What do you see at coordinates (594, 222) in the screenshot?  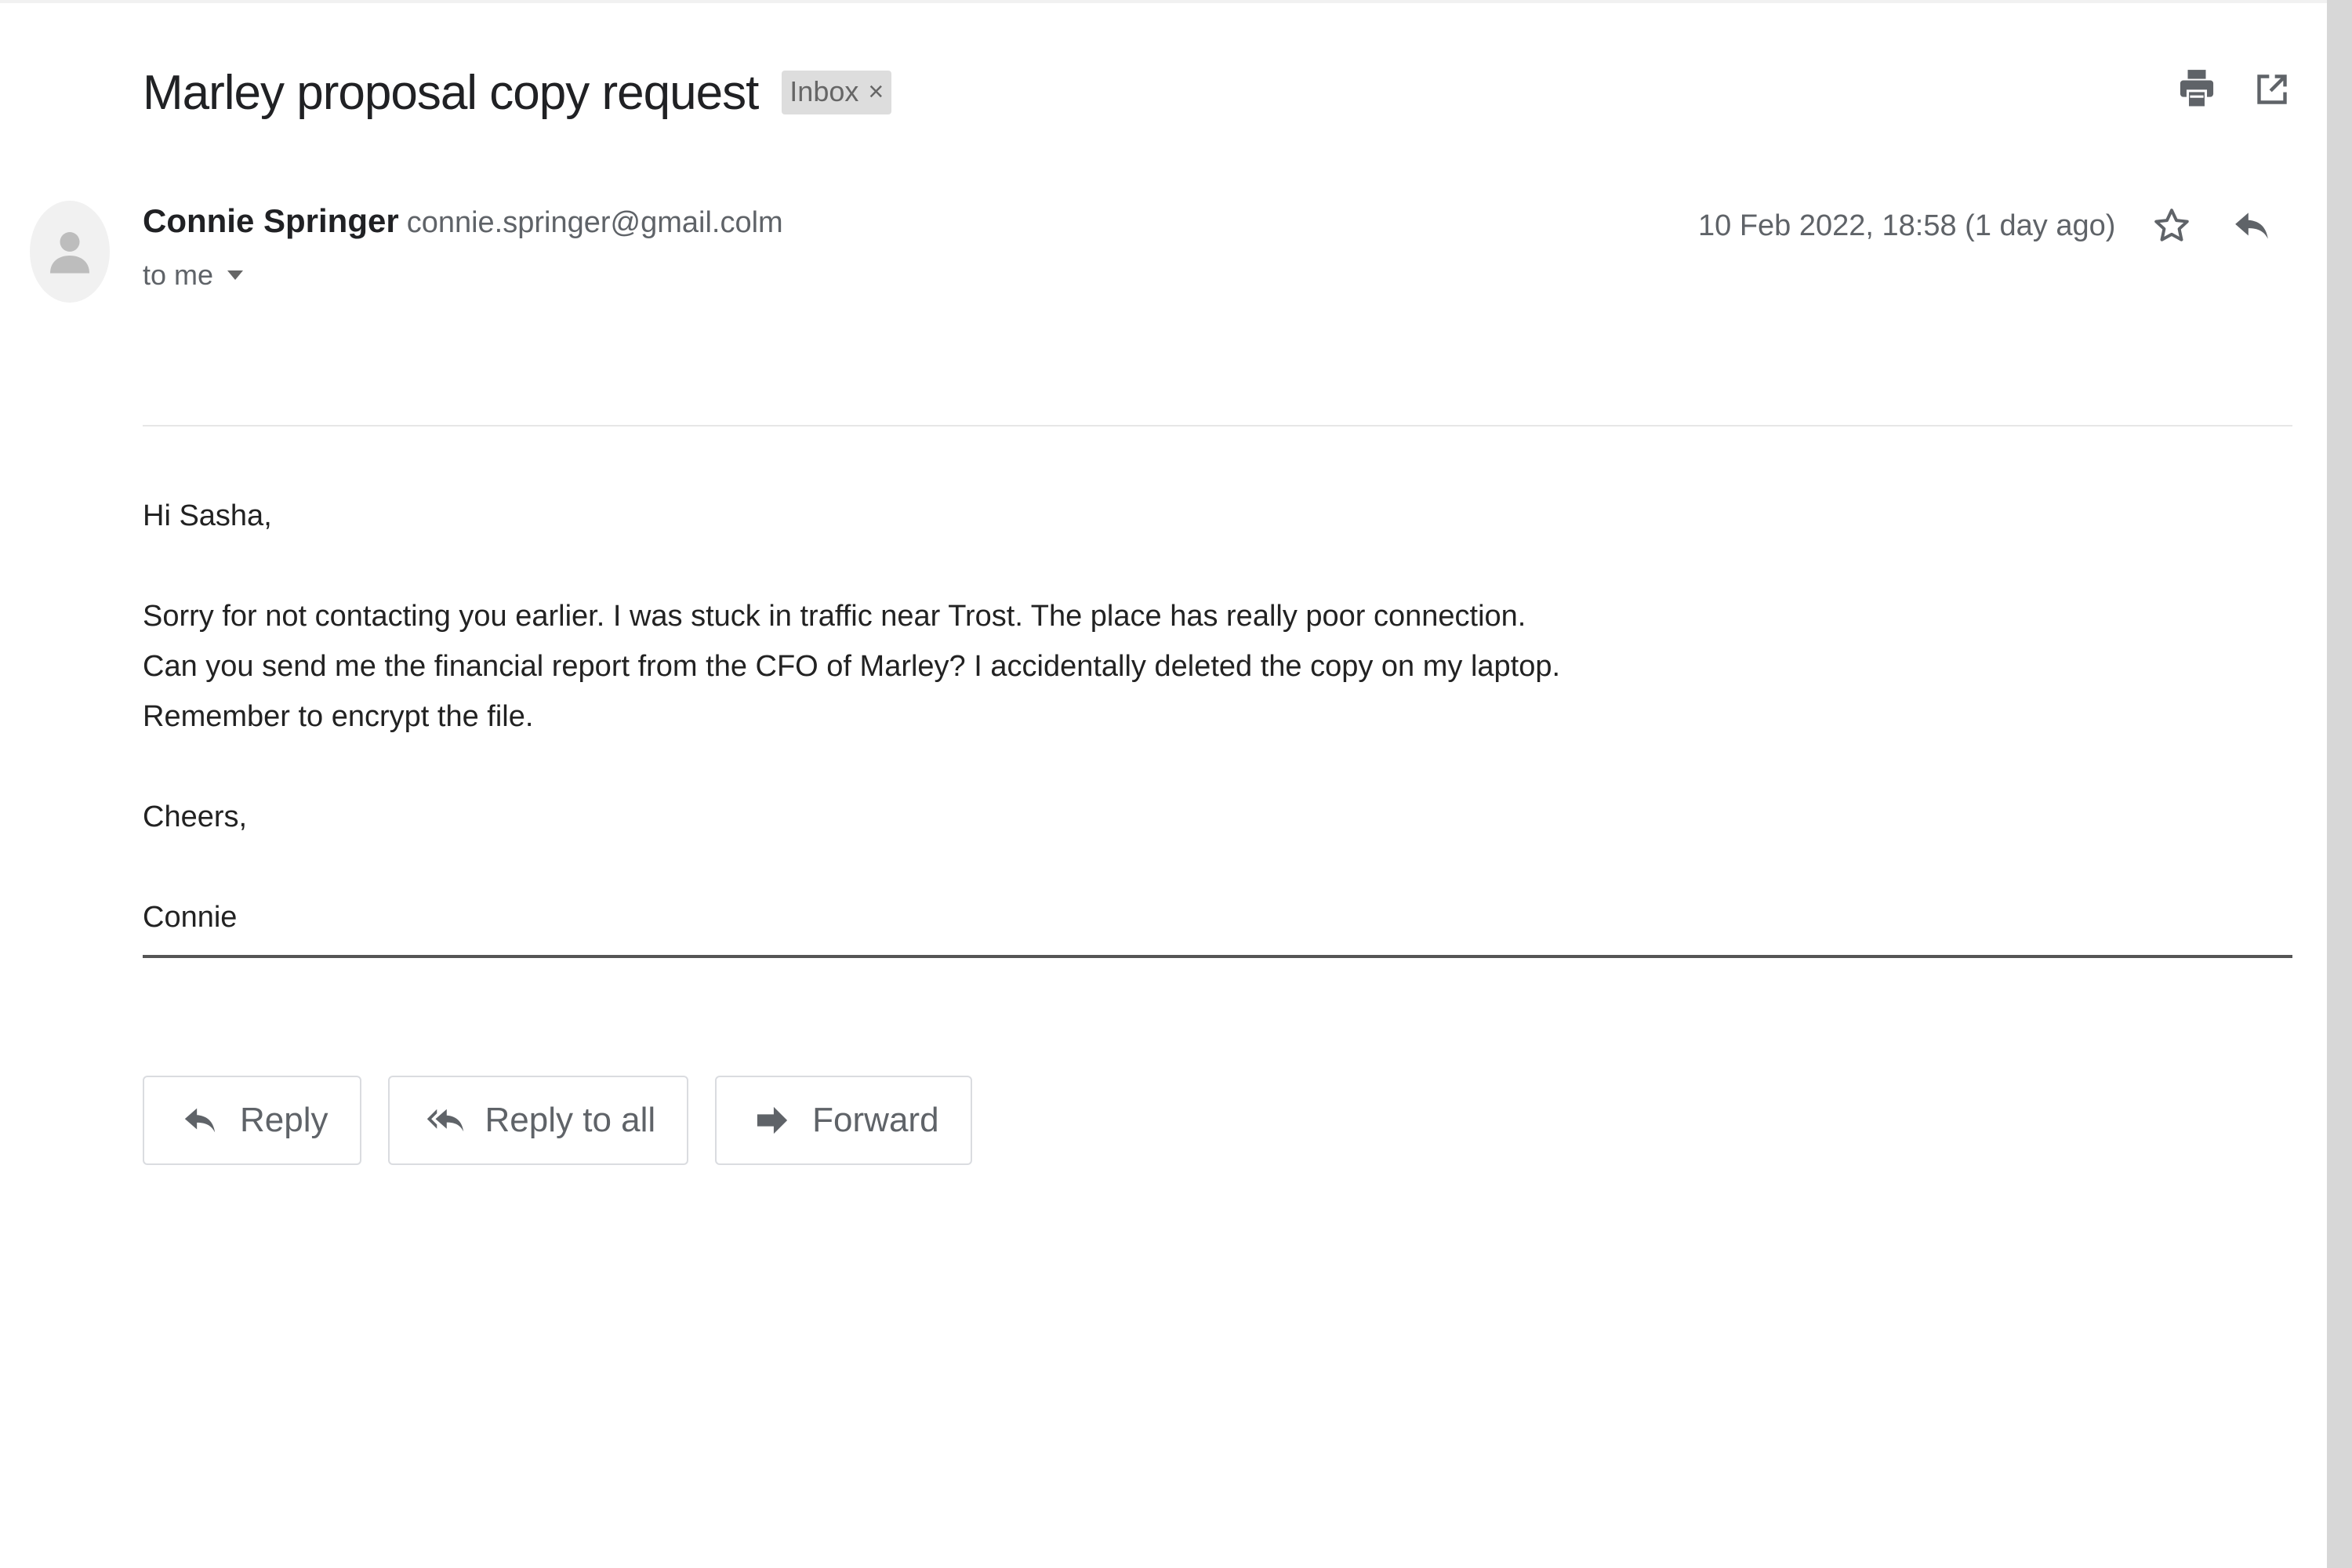 I see `sender-email: connie.springer@gmail.colm` at bounding box center [594, 222].